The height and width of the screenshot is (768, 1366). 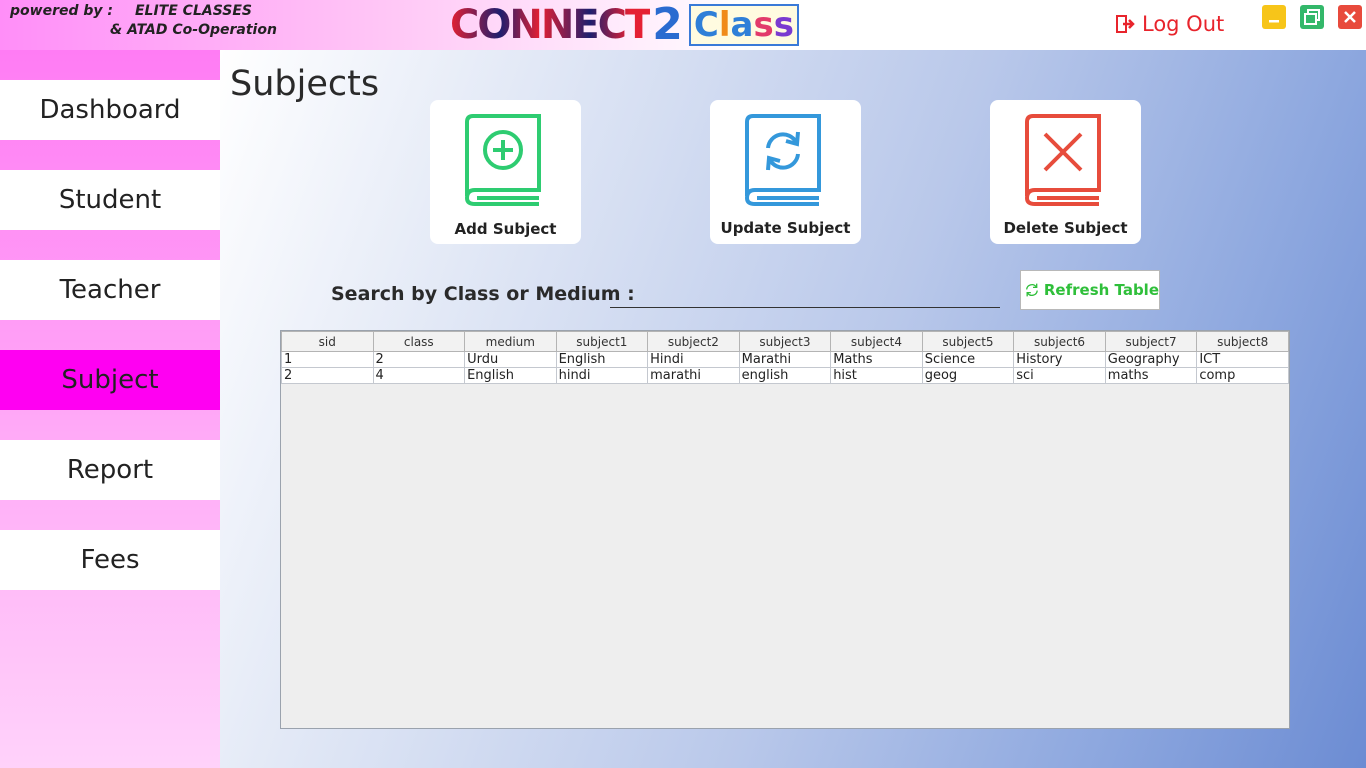 What do you see at coordinates (1183, 24) in the screenshot?
I see `logout-label: Log Out` at bounding box center [1183, 24].